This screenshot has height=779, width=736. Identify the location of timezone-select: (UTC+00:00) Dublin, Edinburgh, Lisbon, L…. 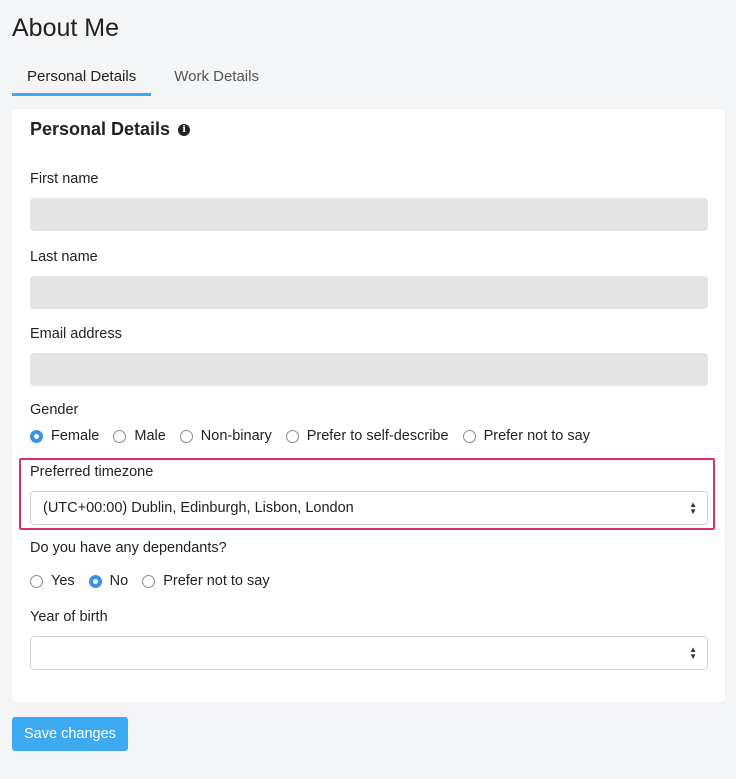
(369, 508).